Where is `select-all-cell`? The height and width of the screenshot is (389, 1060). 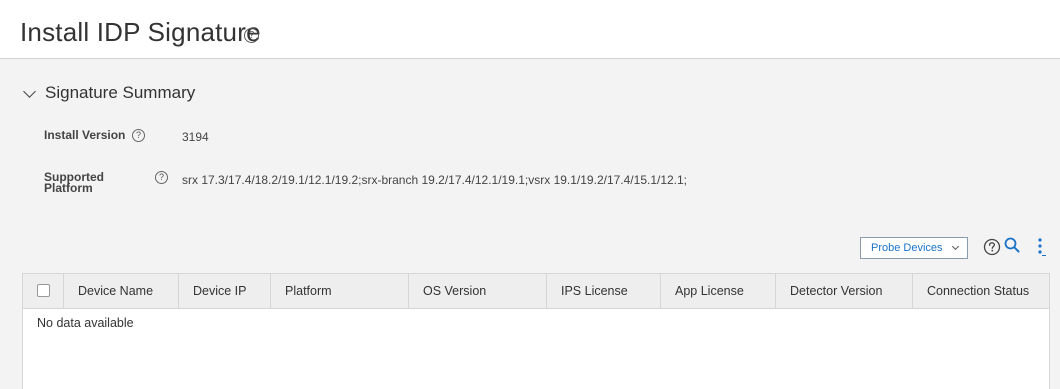
select-all-cell is located at coordinates (43, 291).